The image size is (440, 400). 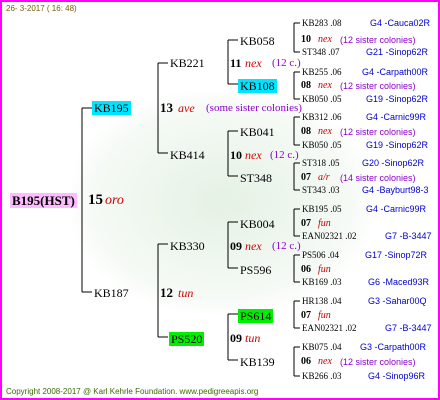 I want to click on gen4-sire-ped-6: G17 -Sinop72R, so click(x=396, y=255).